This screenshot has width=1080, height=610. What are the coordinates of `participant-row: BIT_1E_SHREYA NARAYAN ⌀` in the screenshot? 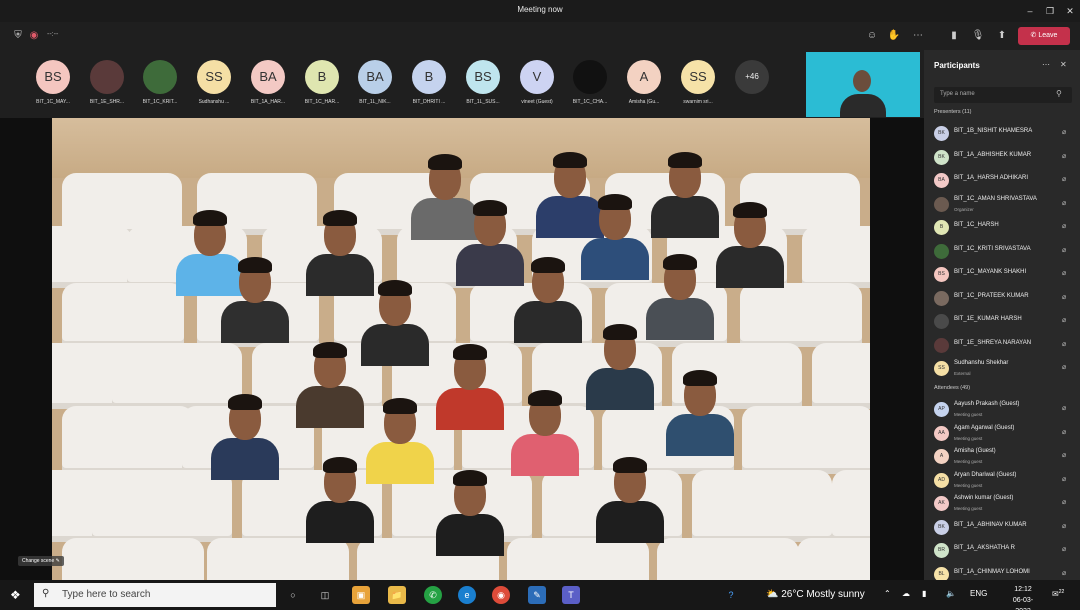 It's located at (1004, 347).